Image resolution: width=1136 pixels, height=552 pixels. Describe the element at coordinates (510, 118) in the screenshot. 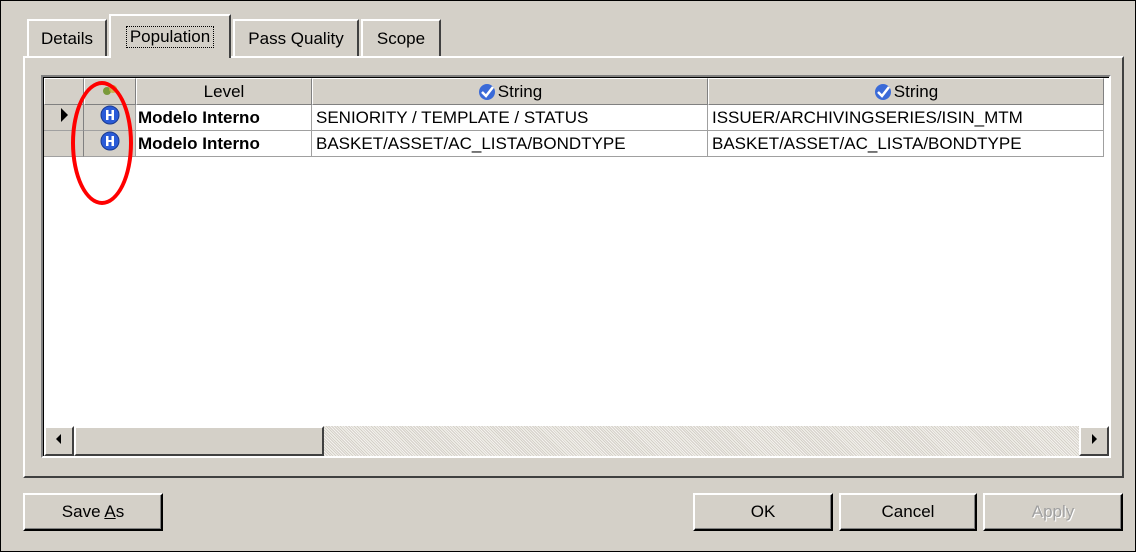

I see `row-string-1-cell: SENIORITY / TEMPLATE / STATUS` at that location.